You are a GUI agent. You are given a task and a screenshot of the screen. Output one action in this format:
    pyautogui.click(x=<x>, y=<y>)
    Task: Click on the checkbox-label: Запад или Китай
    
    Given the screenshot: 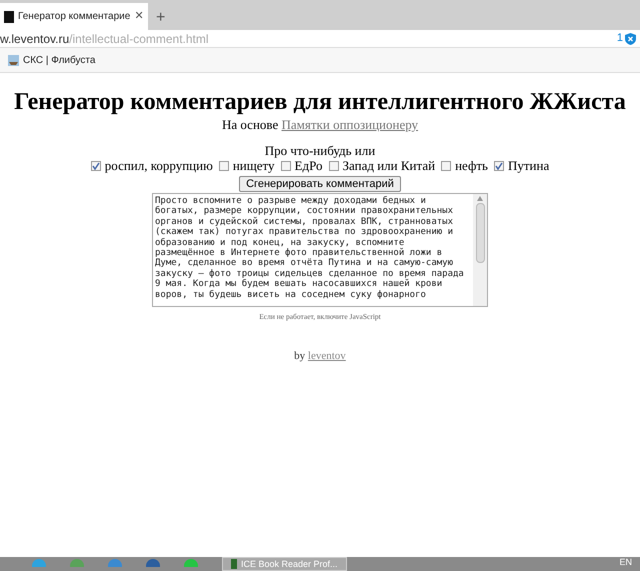 What is the action you would take?
    pyautogui.click(x=389, y=165)
    